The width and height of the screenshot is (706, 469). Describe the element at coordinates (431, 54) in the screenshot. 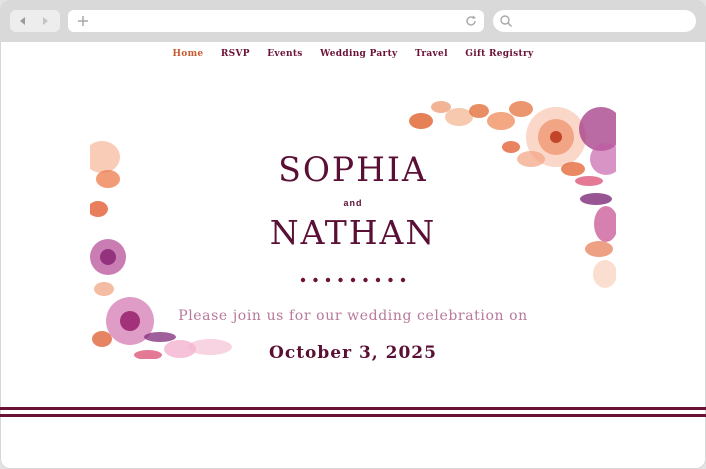

I see `nav-travel: Travel` at that location.